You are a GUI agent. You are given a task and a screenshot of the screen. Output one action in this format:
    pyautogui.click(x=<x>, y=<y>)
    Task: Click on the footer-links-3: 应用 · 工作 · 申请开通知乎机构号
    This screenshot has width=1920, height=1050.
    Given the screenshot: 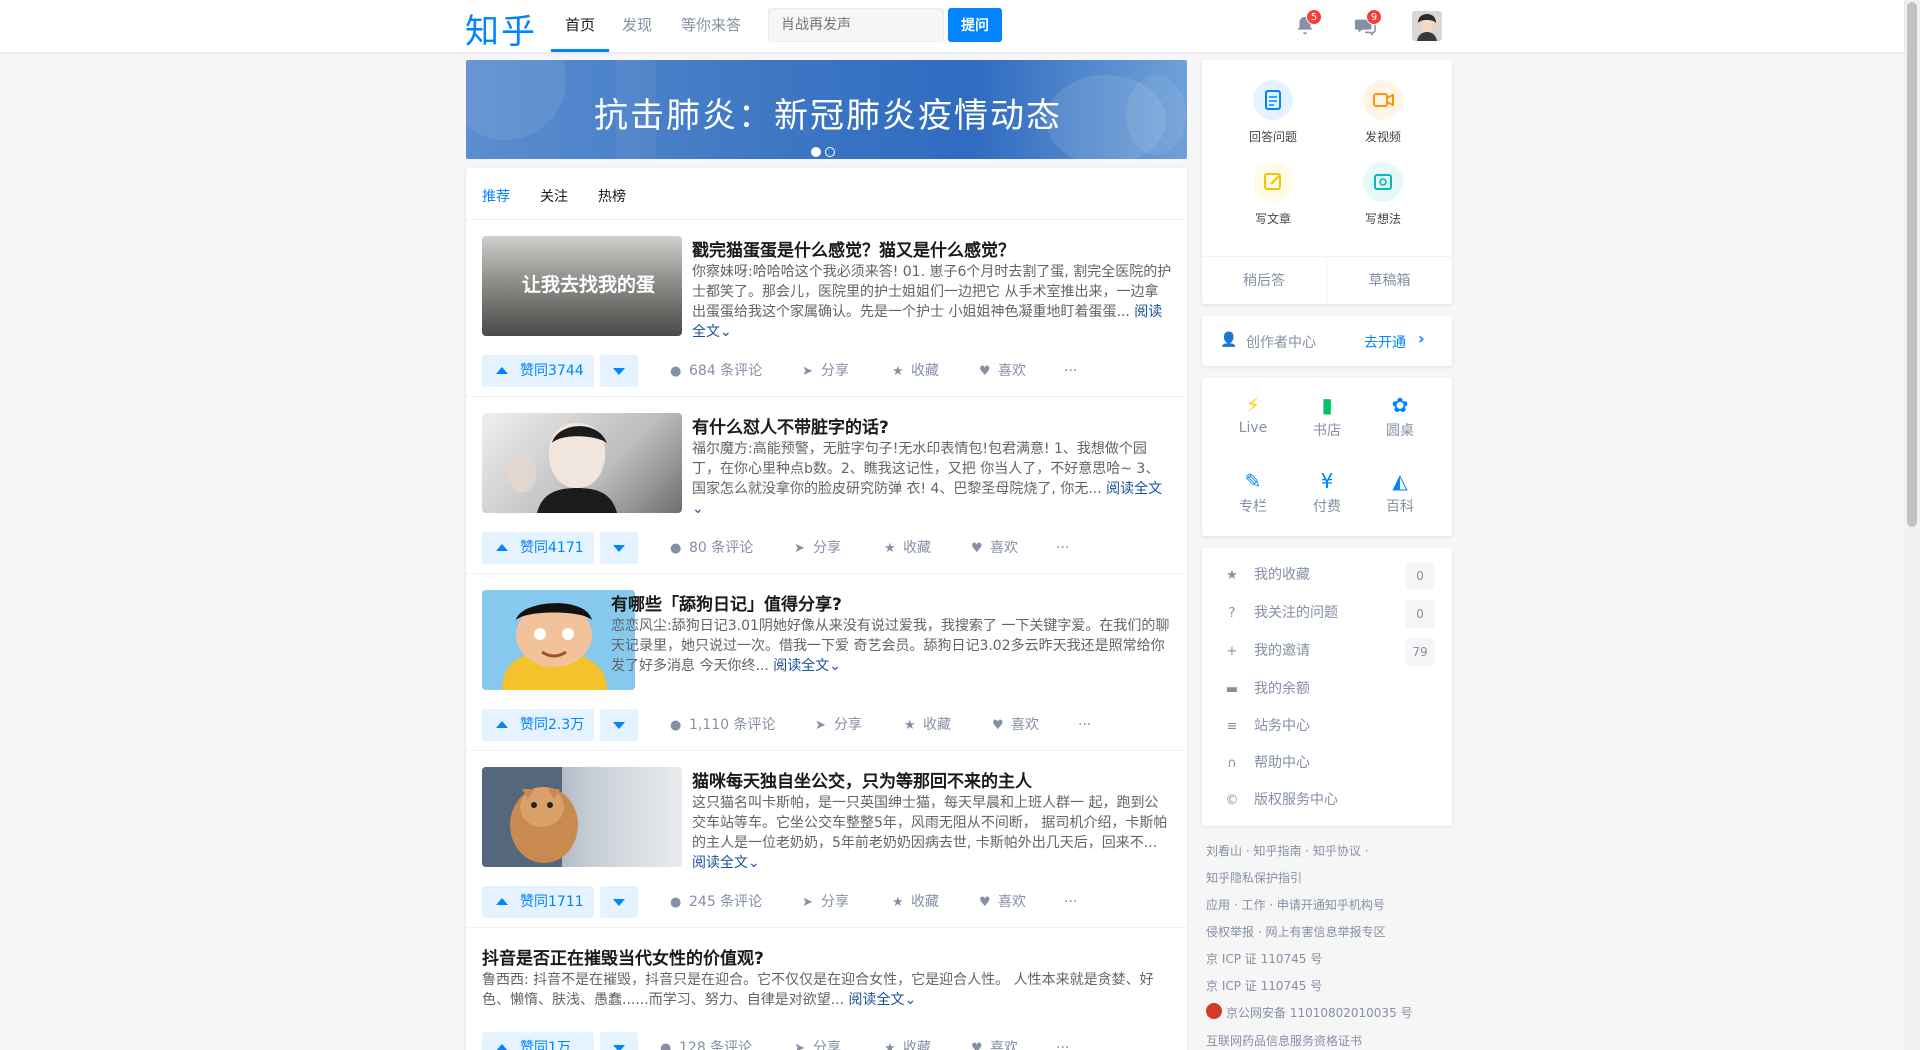 What is the action you would take?
    pyautogui.click(x=1295, y=904)
    